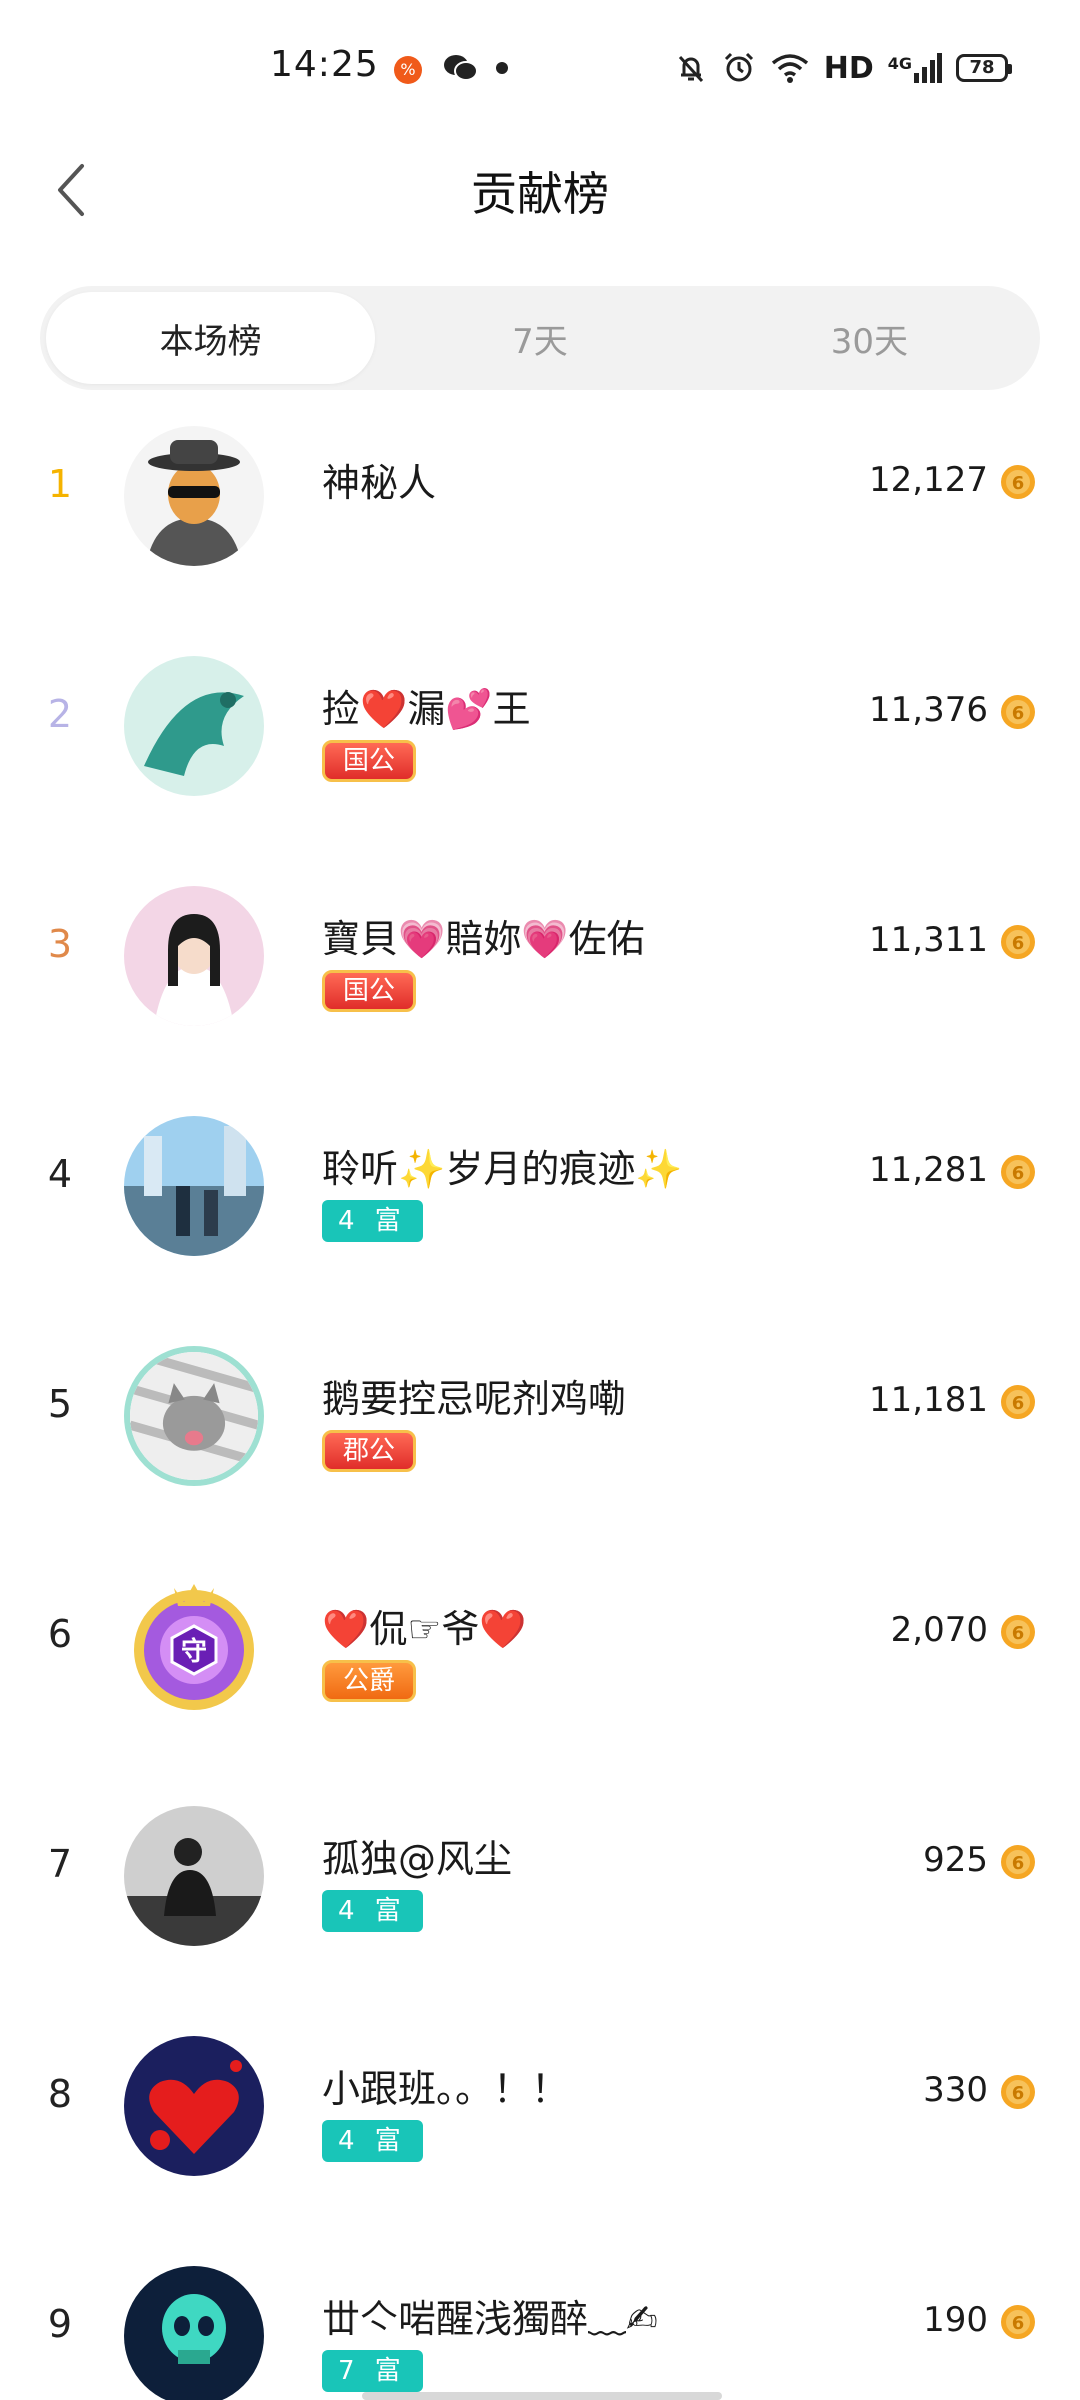 This screenshot has height=2400, width=1080. Describe the element at coordinates (408, 70) in the screenshot. I see `app-notification-icon: %` at that location.